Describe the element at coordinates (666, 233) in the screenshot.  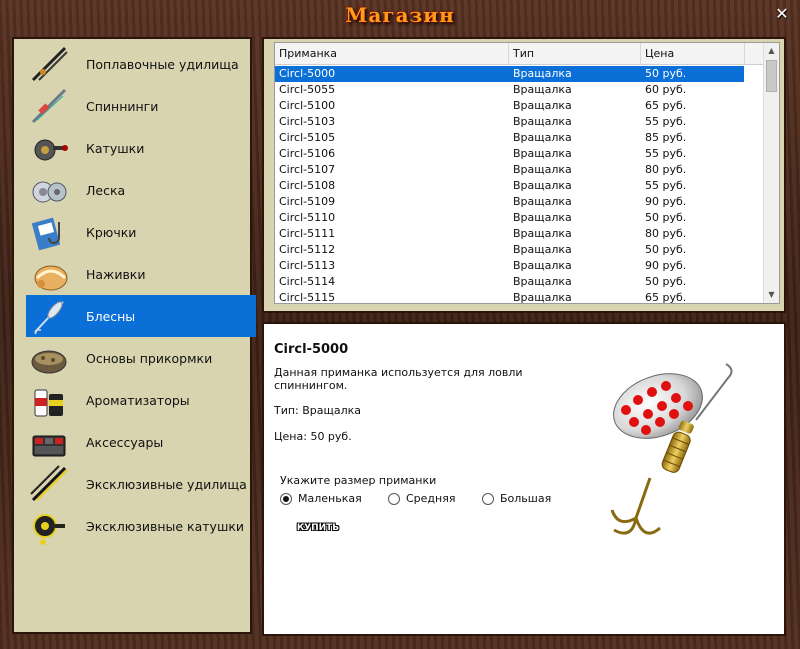
I see `cell-price: 80 руб.` at that location.